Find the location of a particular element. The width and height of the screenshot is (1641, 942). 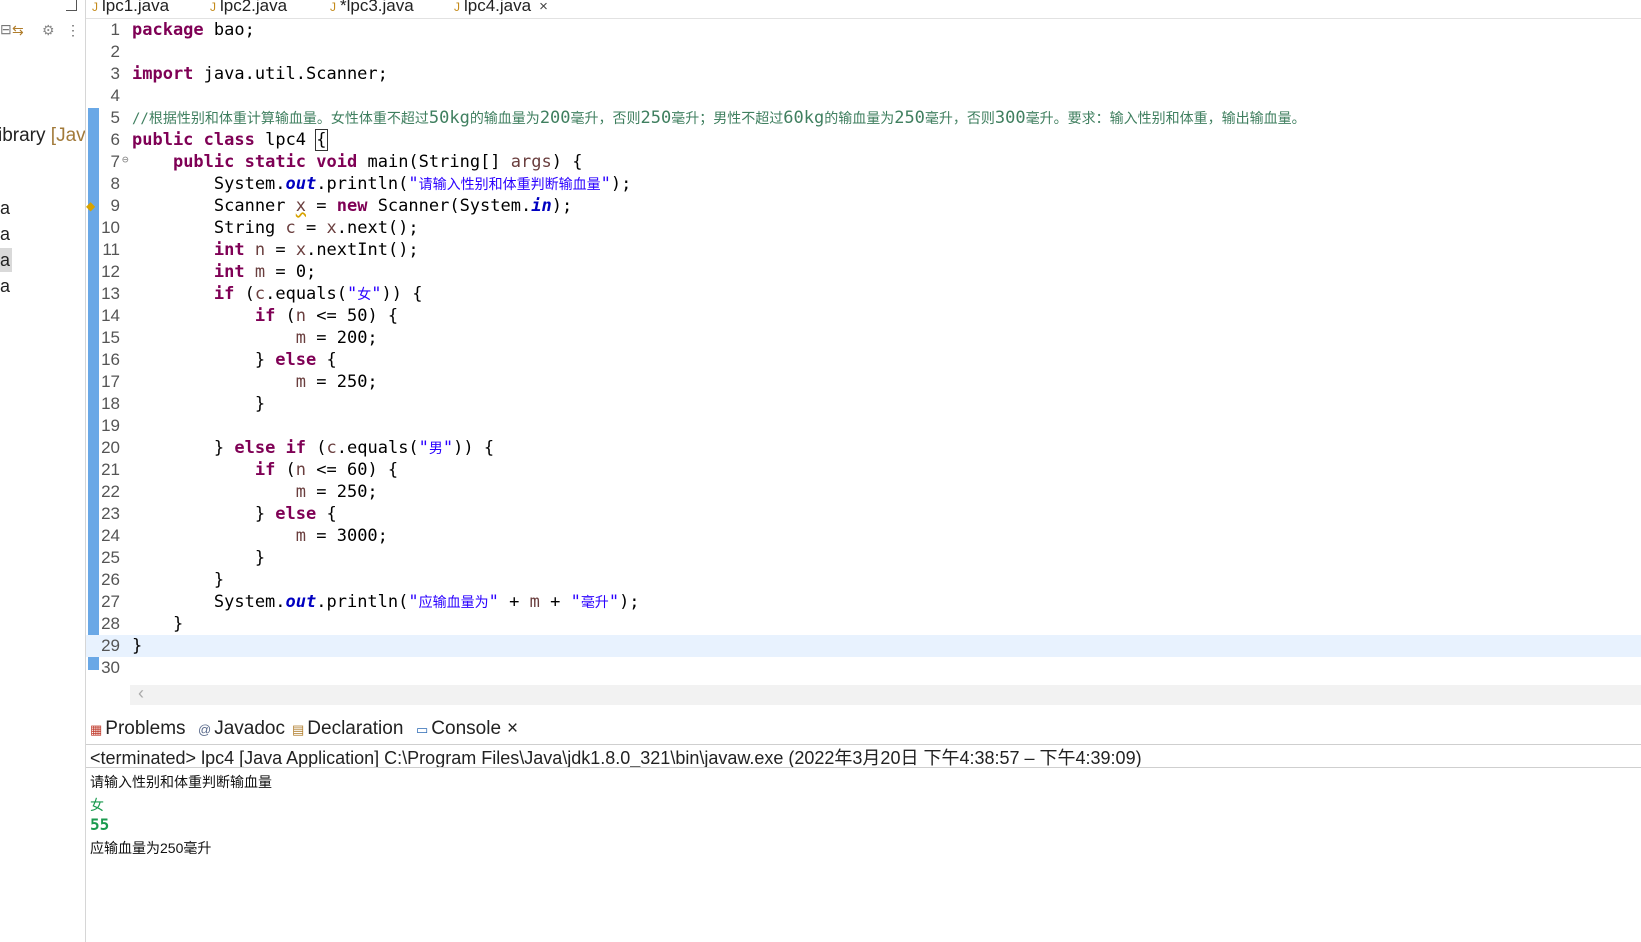

code-line: 14 if (n <= 50) { is located at coordinates (863, 316).